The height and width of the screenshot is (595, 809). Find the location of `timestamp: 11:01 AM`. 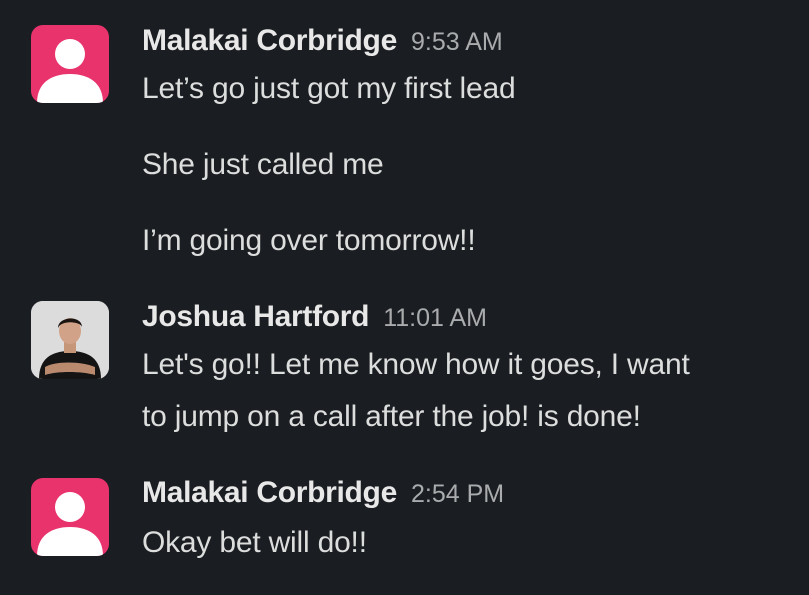

timestamp: 11:01 AM is located at coordinates (435, 318).